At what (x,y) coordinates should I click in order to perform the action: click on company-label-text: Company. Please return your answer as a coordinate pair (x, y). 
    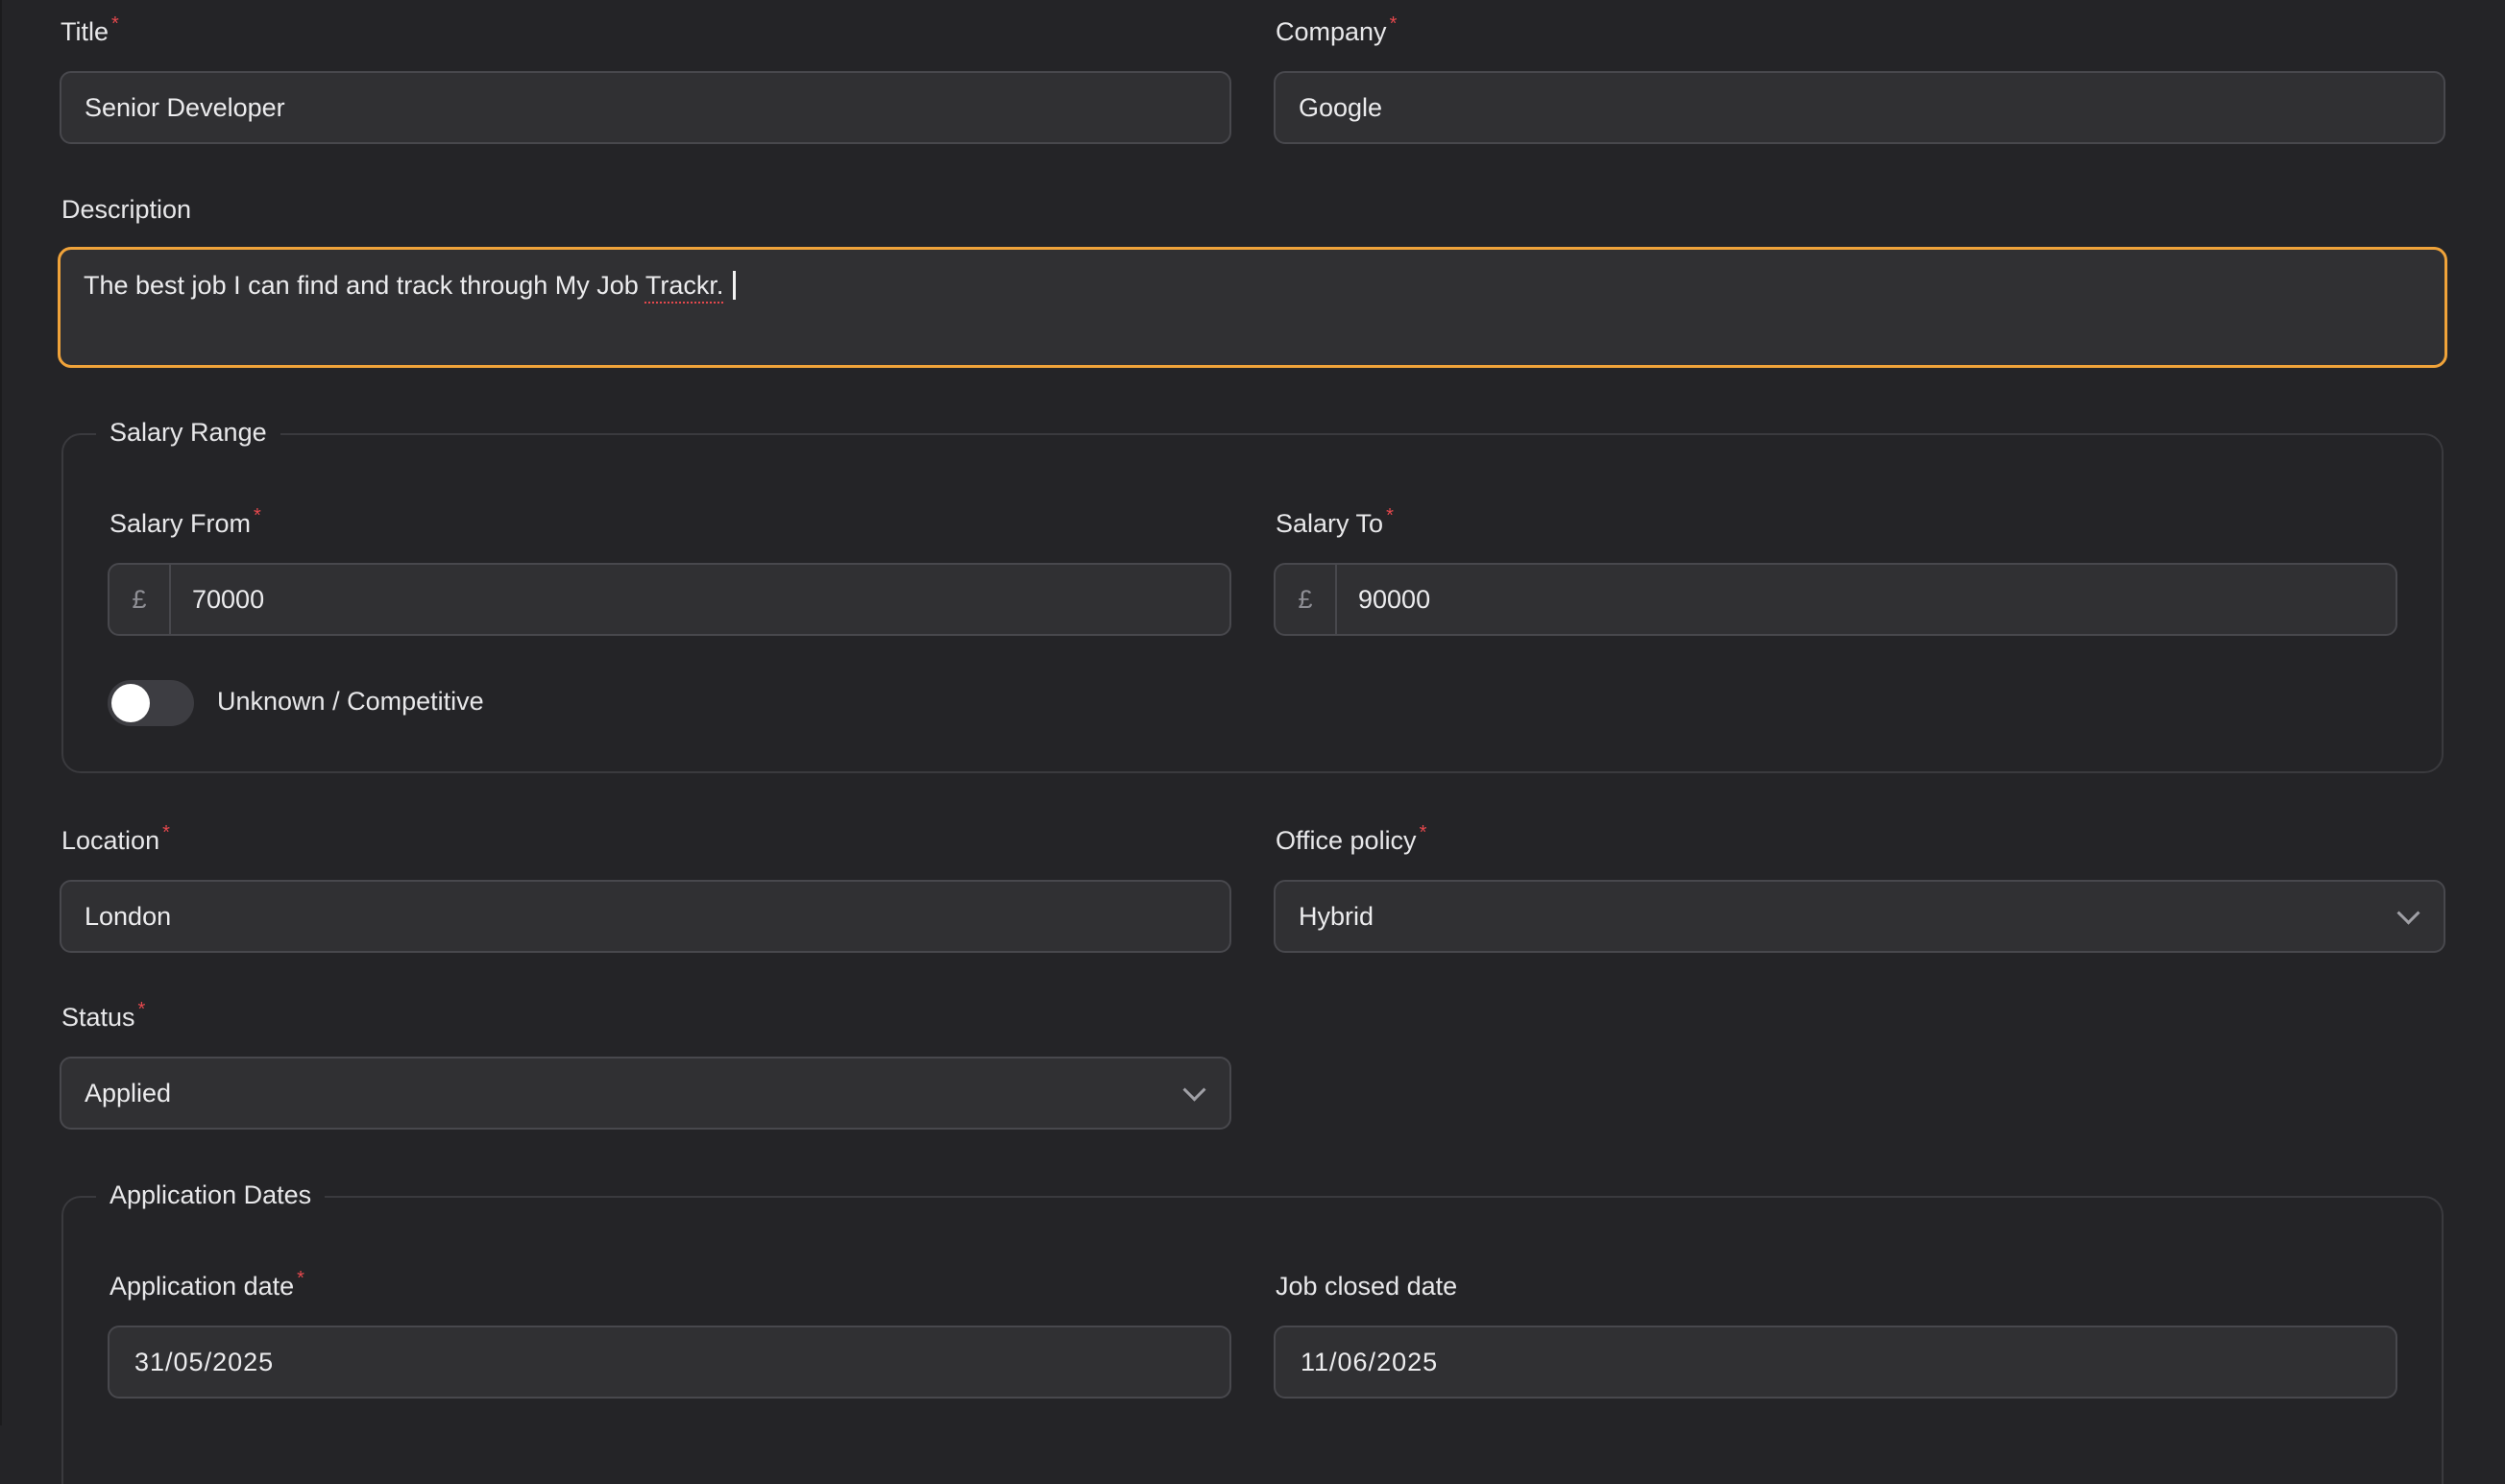
    Looking at the image, I should click on (1331, 32).